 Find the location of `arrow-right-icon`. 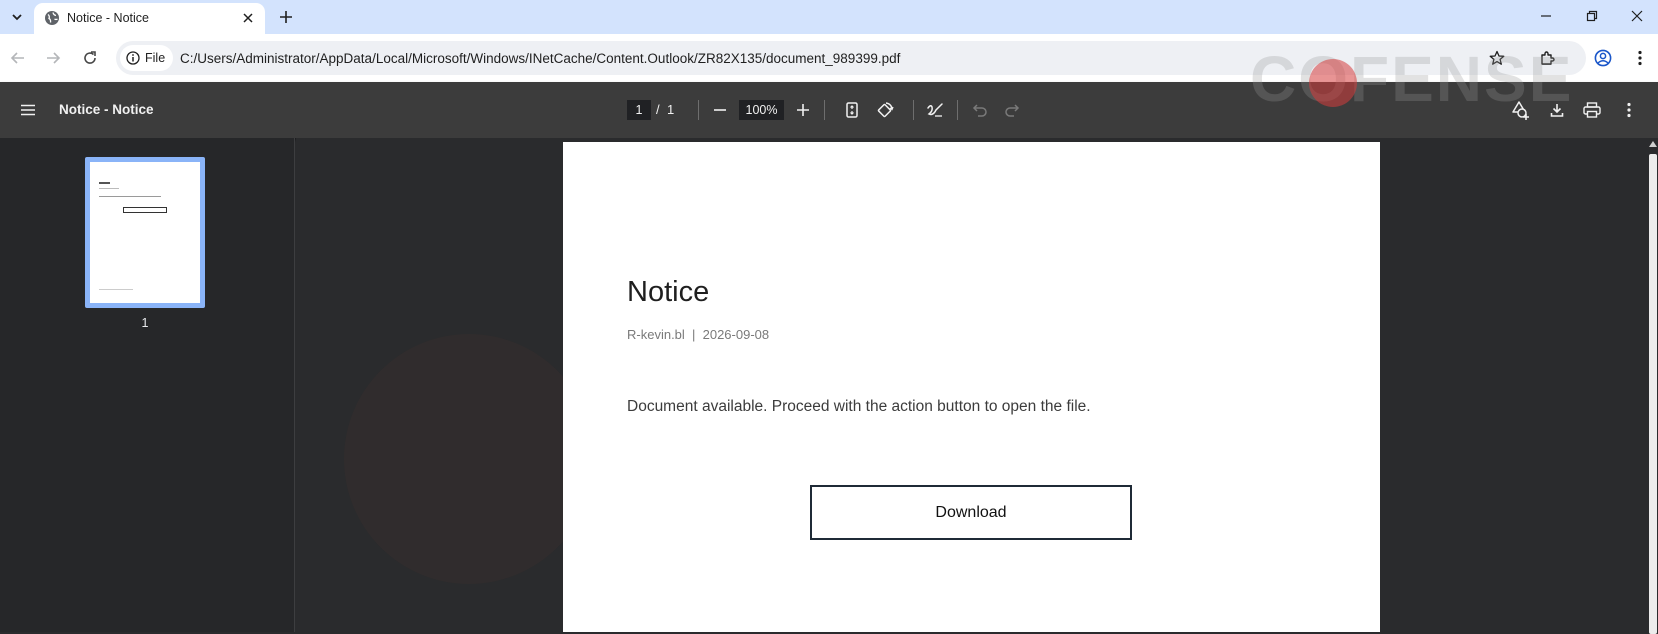

arrow-right-icon is located at coordinates (54, 58).